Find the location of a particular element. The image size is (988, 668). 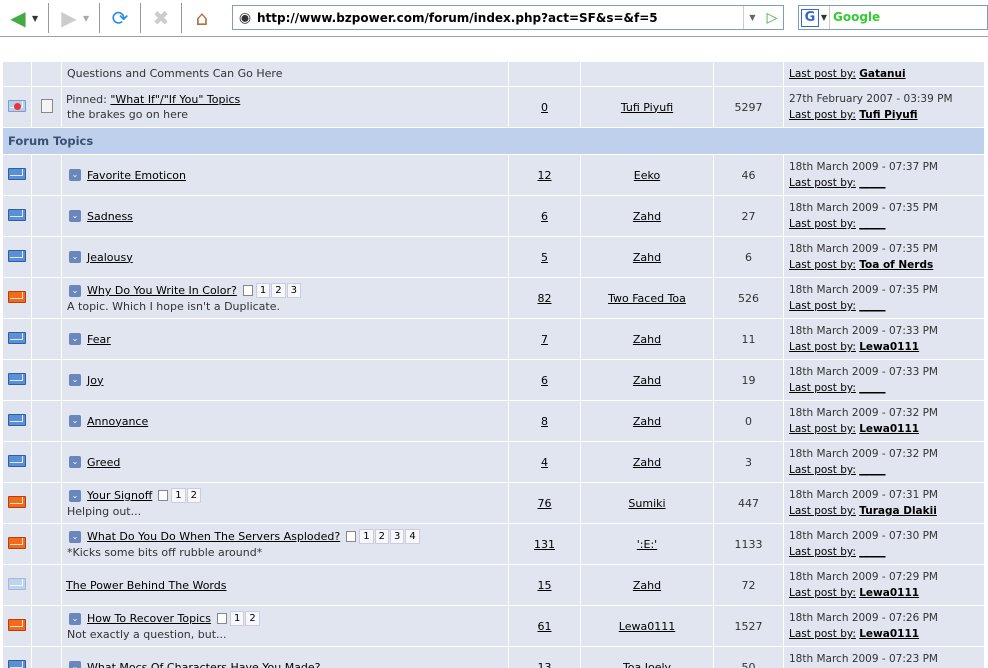

replies-link: 76 is located at coordinates (545, 503).